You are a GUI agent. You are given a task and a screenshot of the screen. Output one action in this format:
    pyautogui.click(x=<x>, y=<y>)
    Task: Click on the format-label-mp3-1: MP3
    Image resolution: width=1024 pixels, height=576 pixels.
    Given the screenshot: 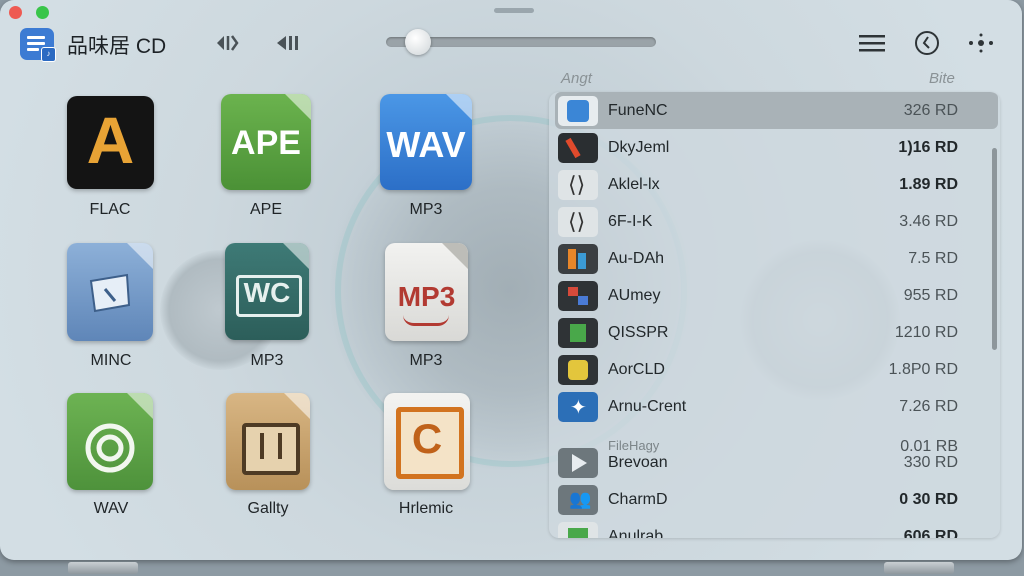 What is the action you would take?
    pyautogui.click(x=426, y=209)
    